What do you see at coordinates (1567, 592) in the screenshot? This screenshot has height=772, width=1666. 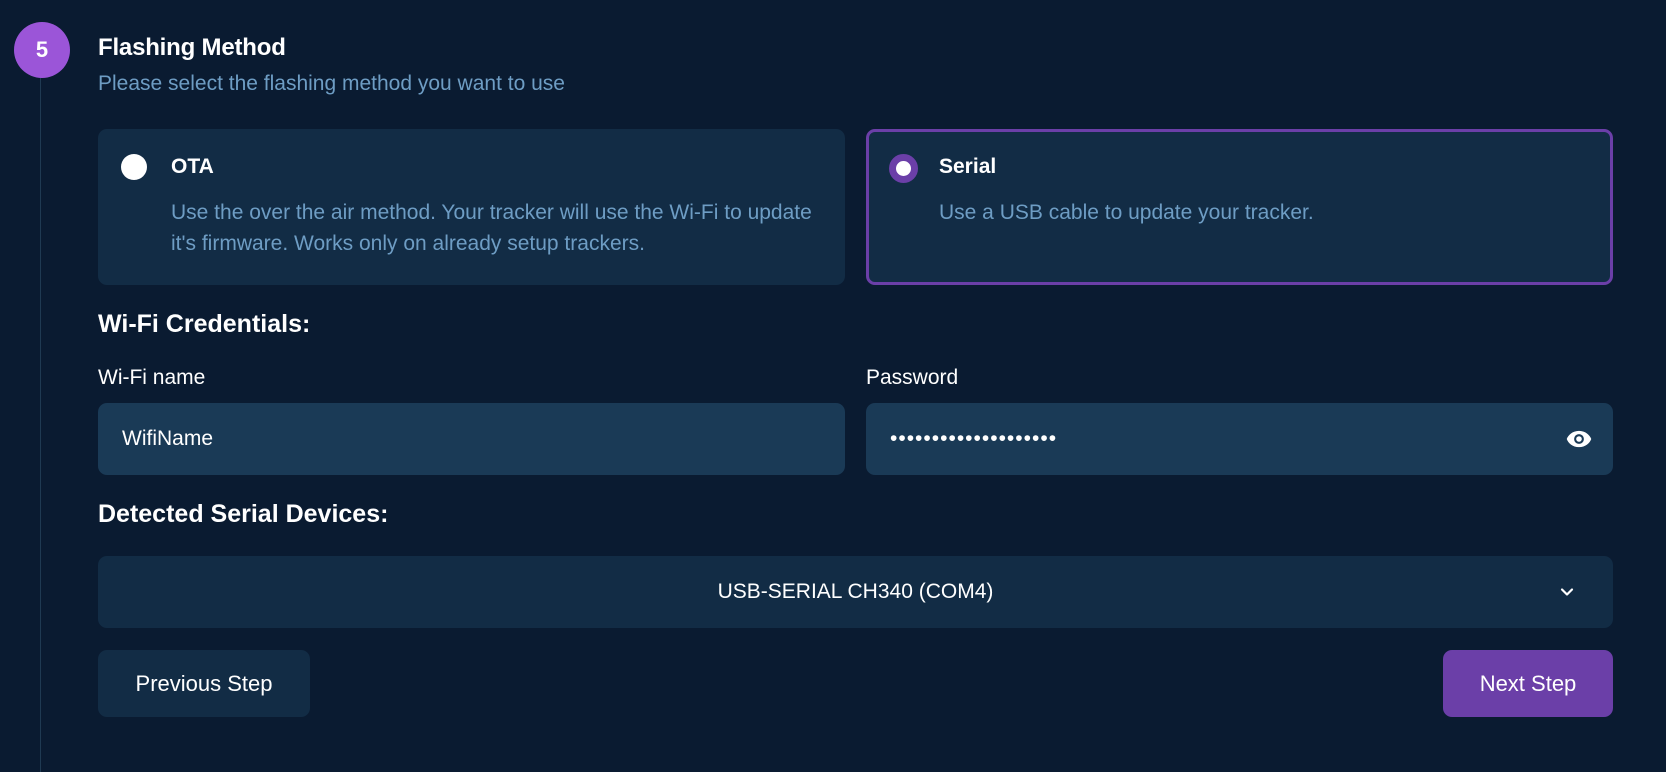 I see `chevron-down-icon` at bounding box center [1567, 592].